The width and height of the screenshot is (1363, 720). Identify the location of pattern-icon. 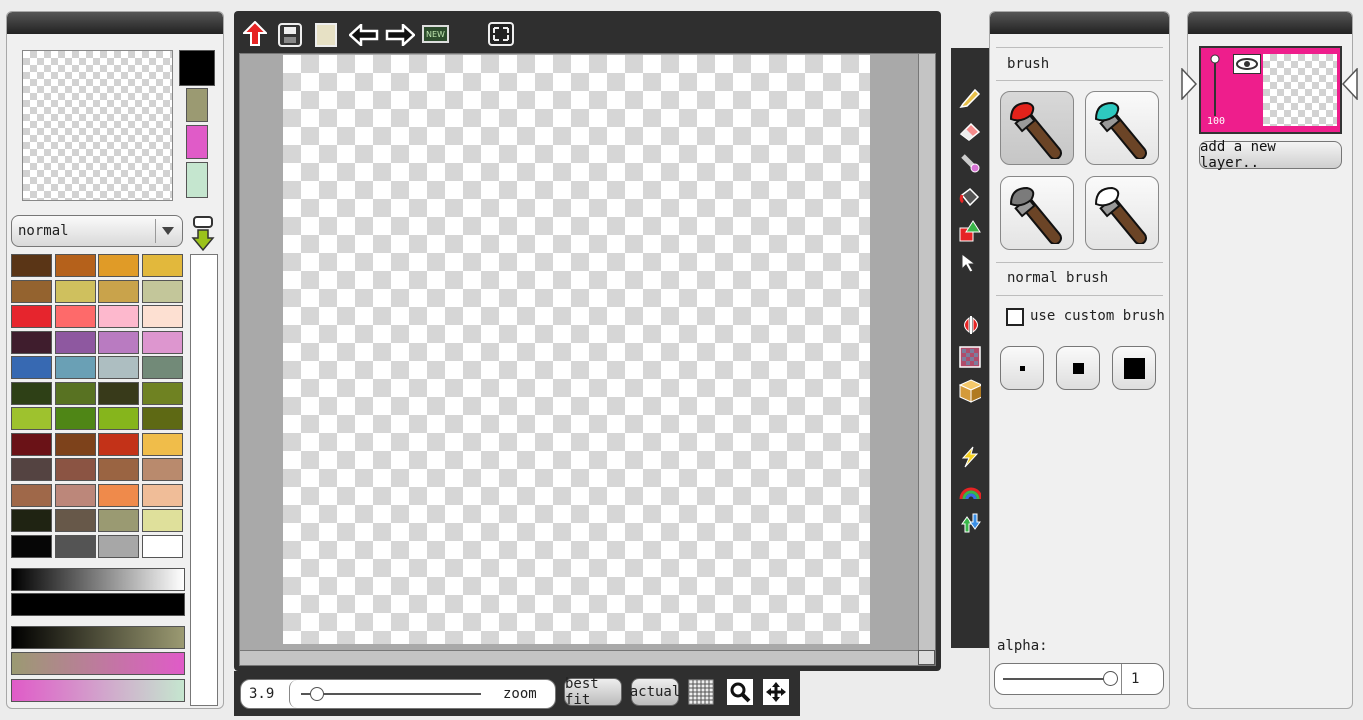
(970, 357).